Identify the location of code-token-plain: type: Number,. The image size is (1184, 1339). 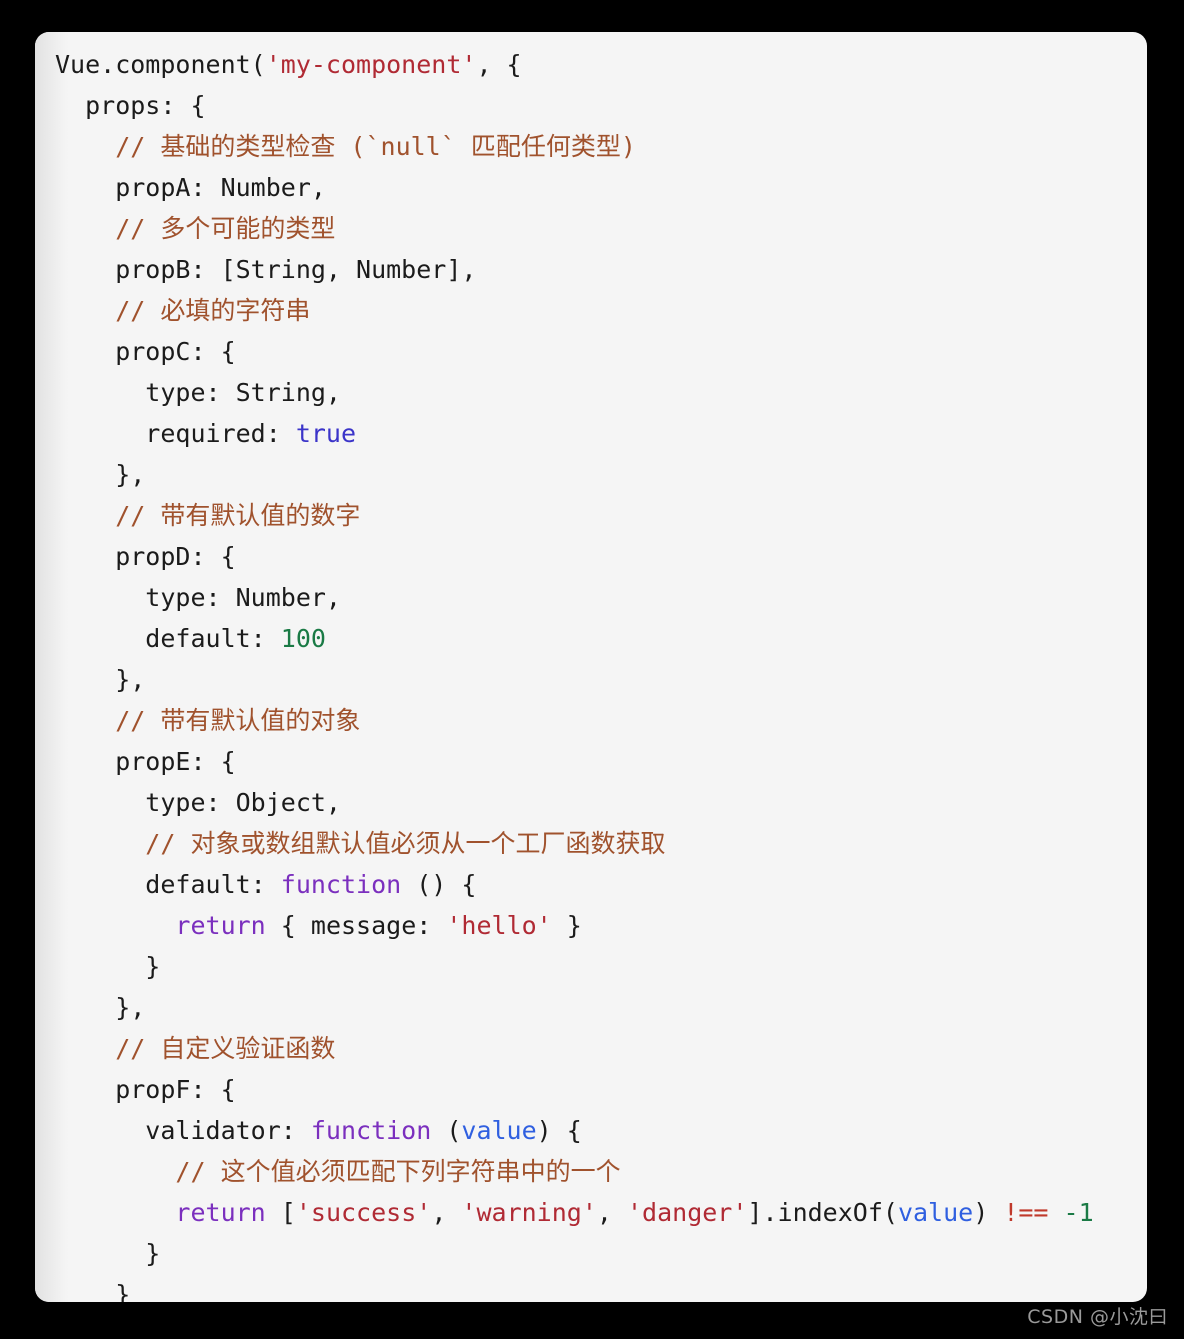
(198, 597).